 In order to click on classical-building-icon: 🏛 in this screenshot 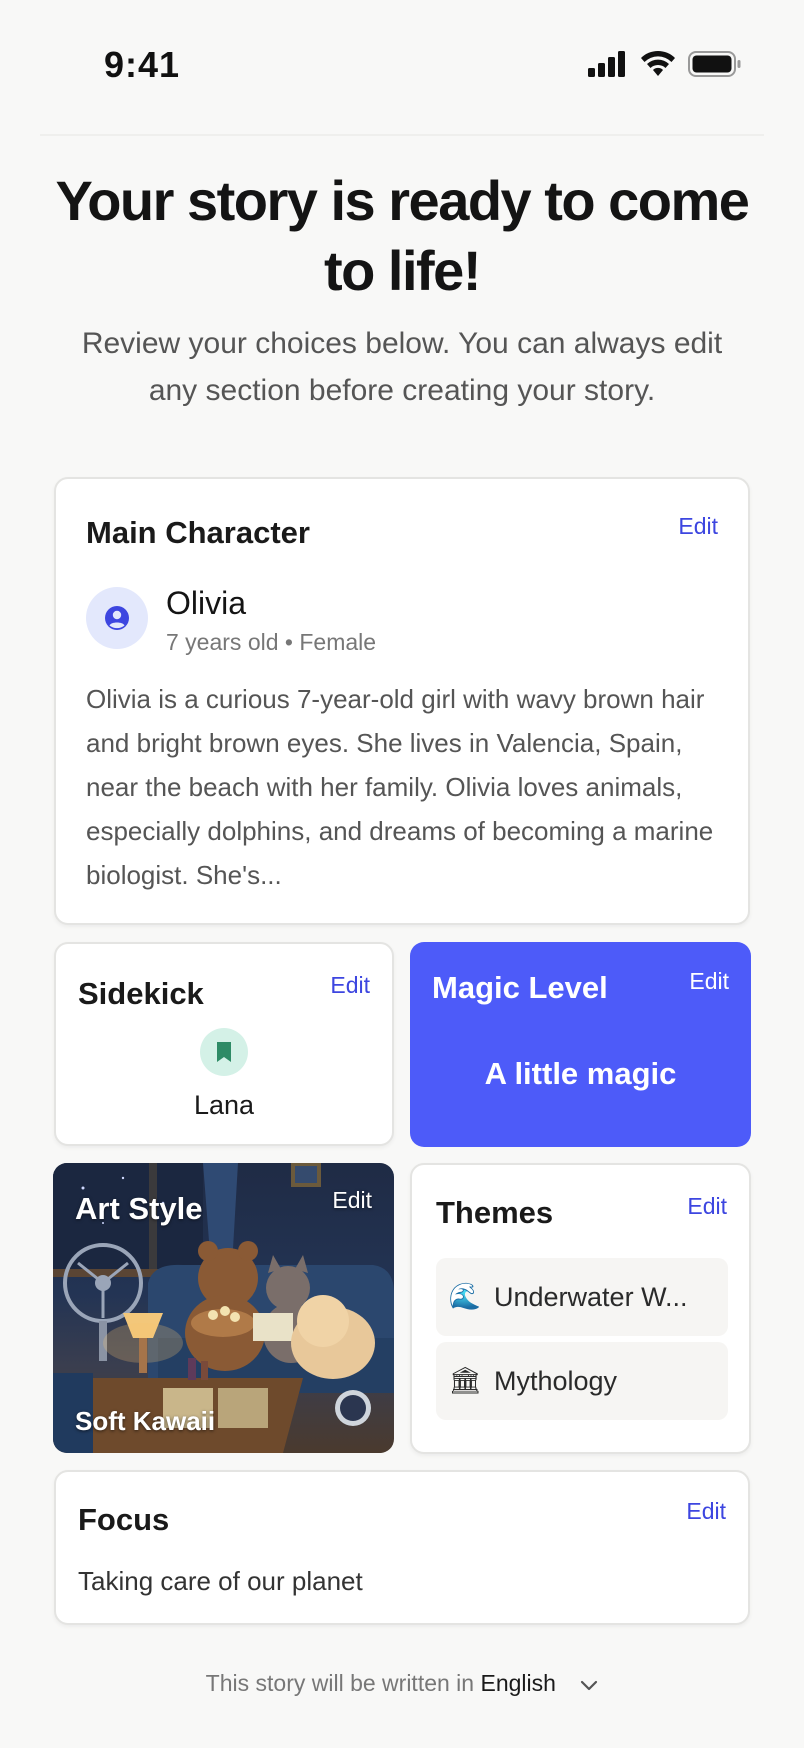, I will do `click(465, 1381)`.